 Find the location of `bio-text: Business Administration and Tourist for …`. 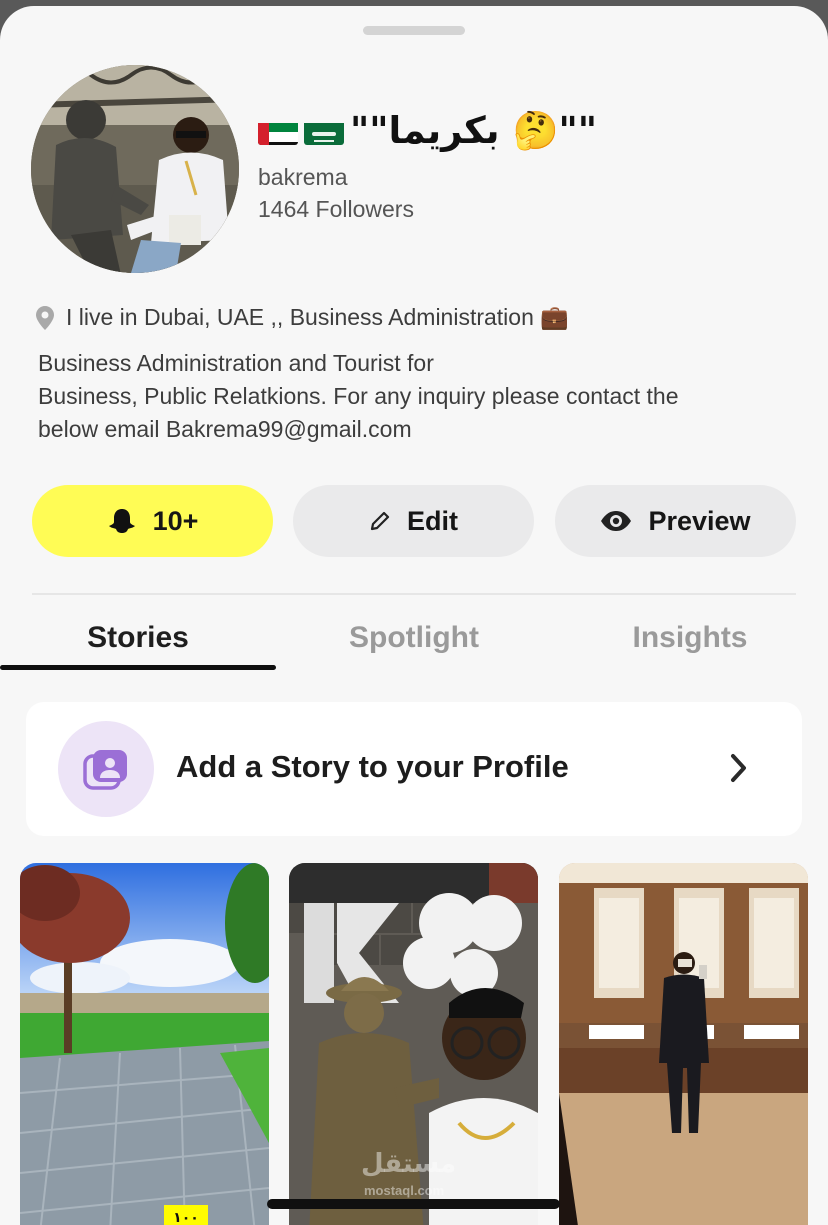

bio-text: Business Administration and Tourist for … is located at coordinates (358, 396).